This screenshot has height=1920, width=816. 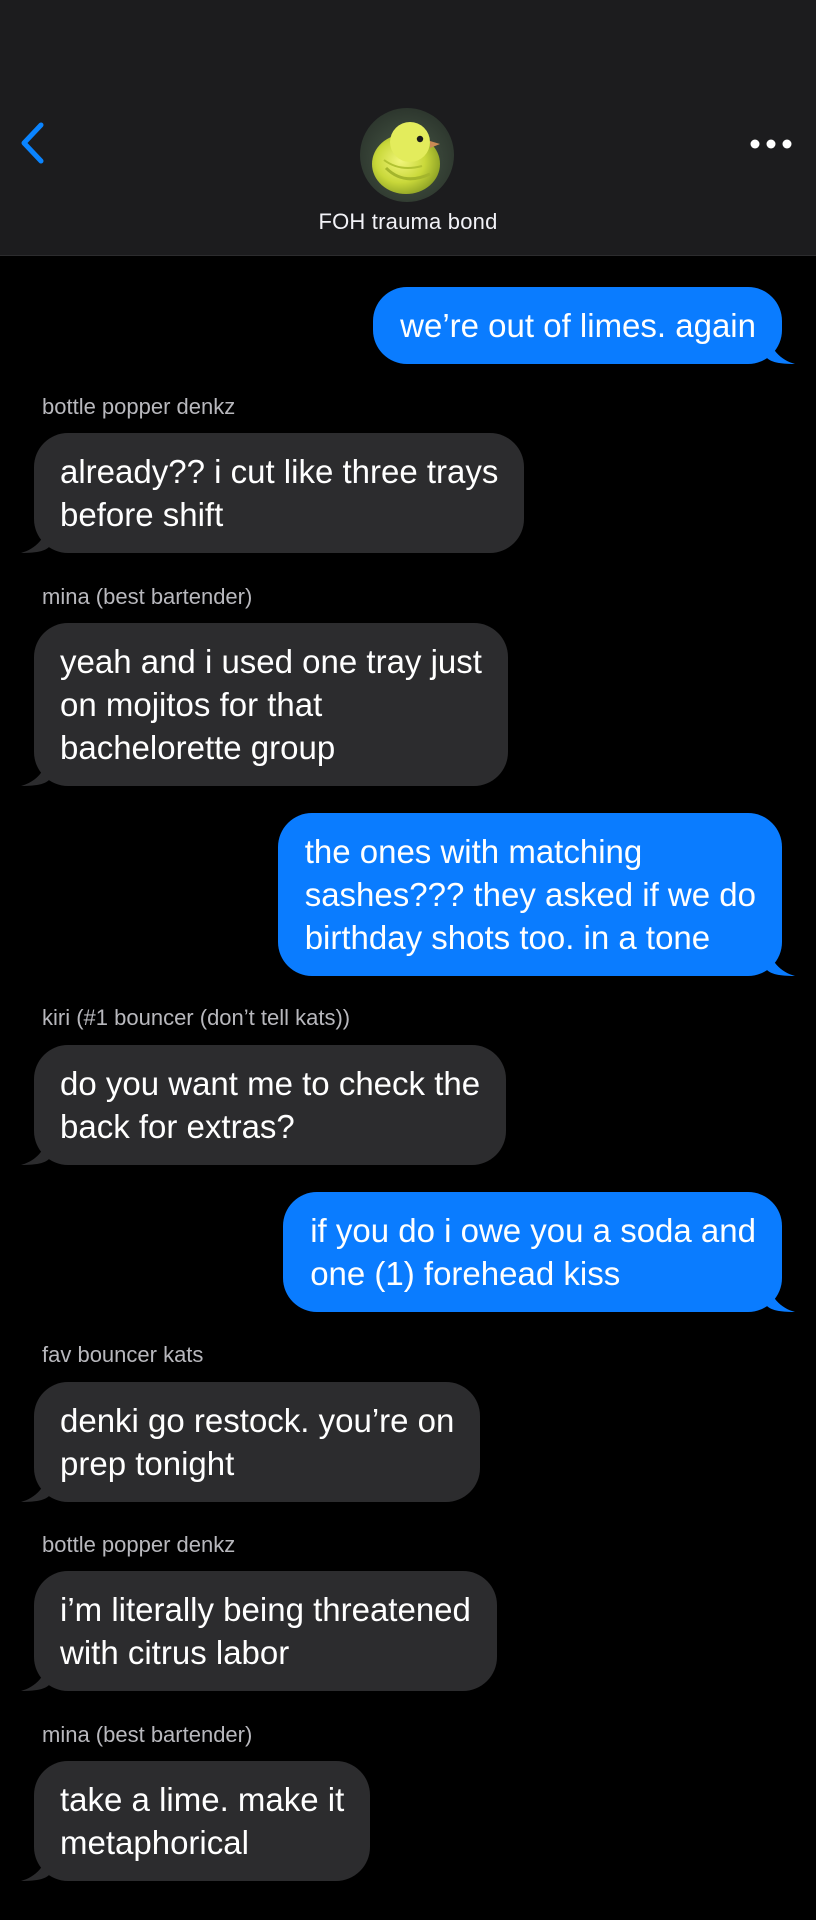 What do you see at coordinates (533, 1230) in the screenshot?
I see `message-line: if you do i owe you a soda and` at bounding box center [533, 1230].